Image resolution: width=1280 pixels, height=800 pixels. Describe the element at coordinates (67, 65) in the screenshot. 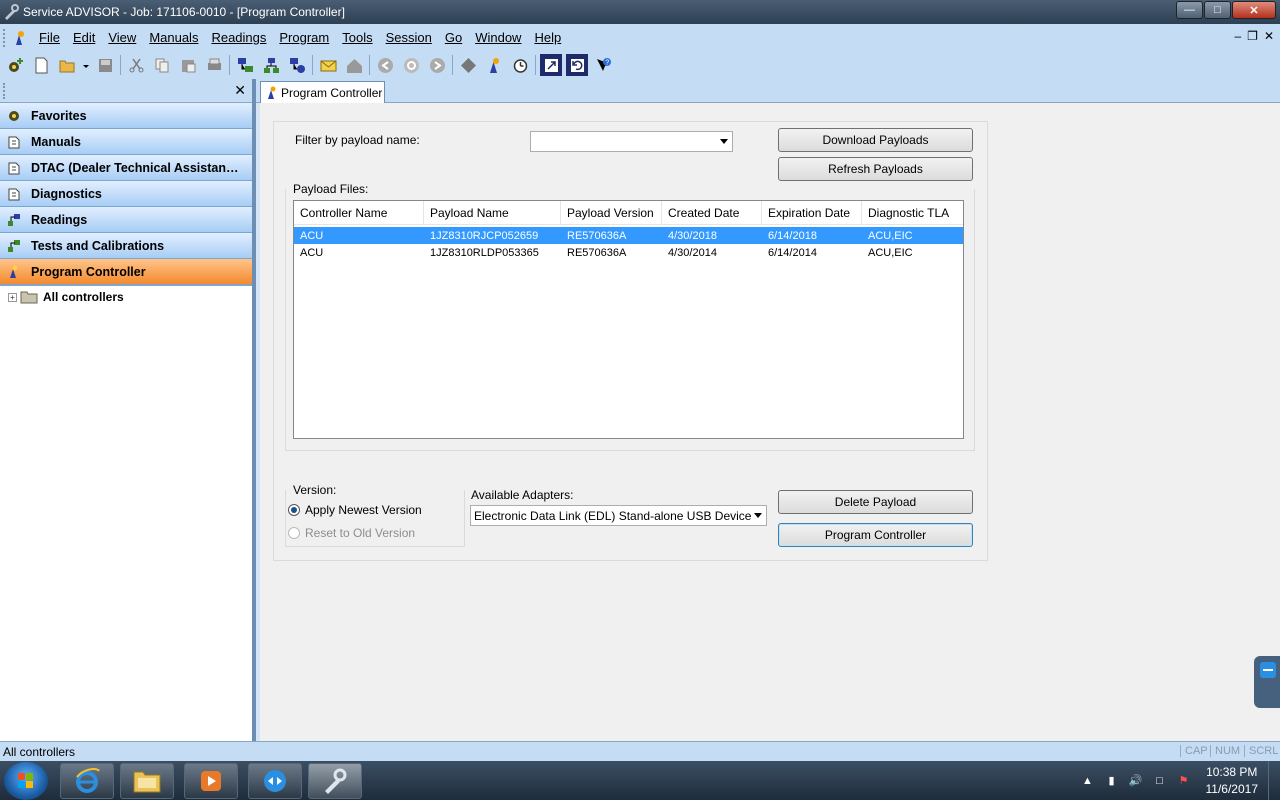

I see `open-button` at that location.